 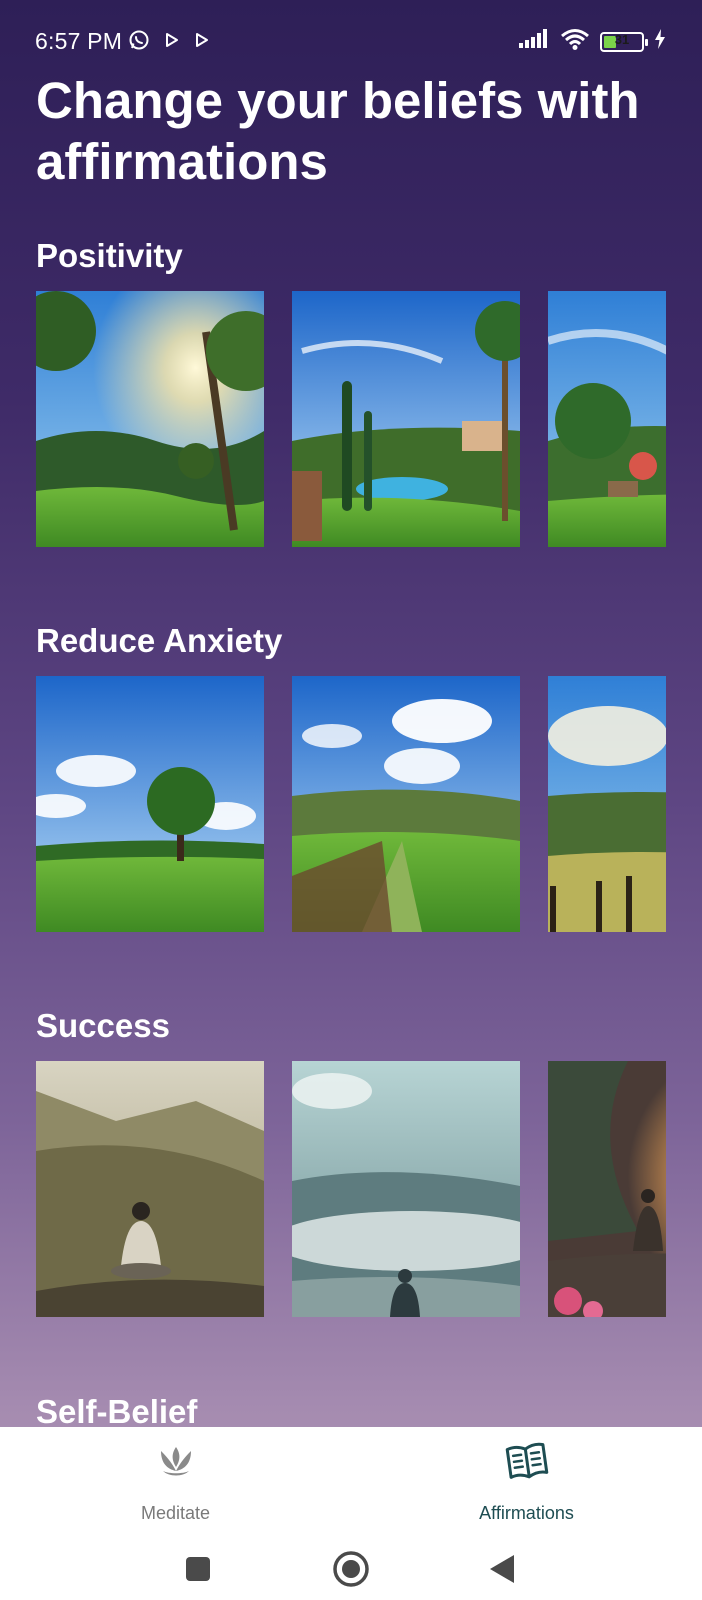 I want to click on nav-label-meditate: Meditate, so click(x=175, y=1513).